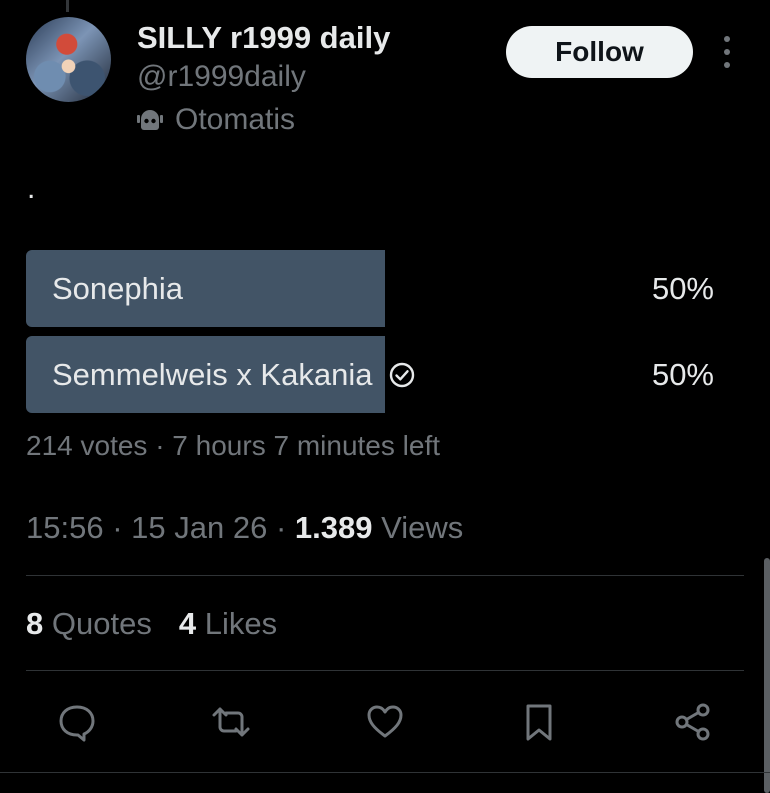 The width and height of the screenshot is (770, 793). I want to click on tweet-timestamp: 15:56 · 15 Jan 26 · 1.389 Views, so click(245, 527).